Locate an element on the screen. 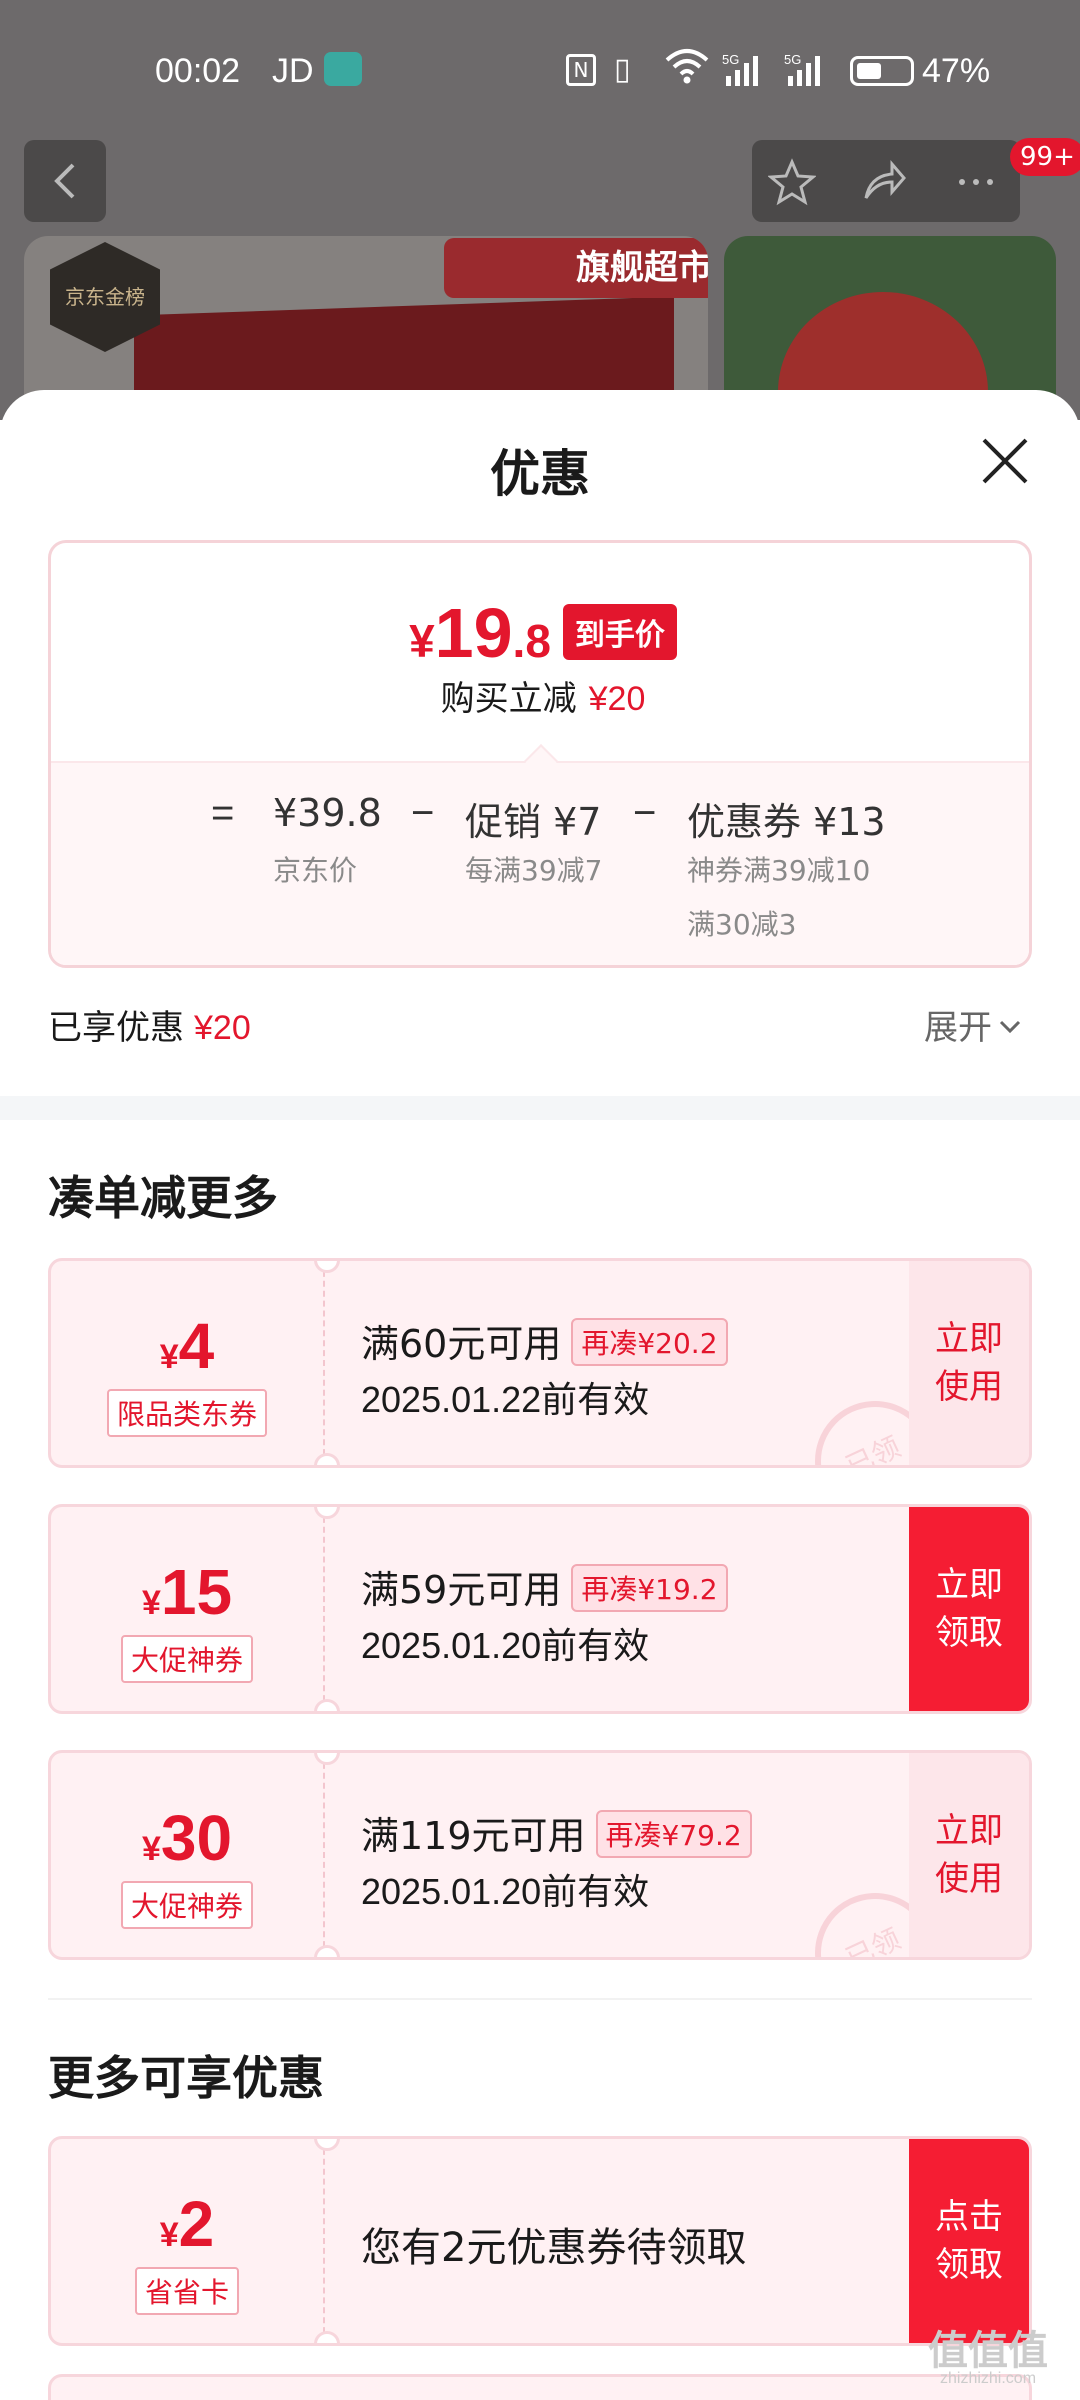  chevron-left-icon is located at coordinates (64, 181).